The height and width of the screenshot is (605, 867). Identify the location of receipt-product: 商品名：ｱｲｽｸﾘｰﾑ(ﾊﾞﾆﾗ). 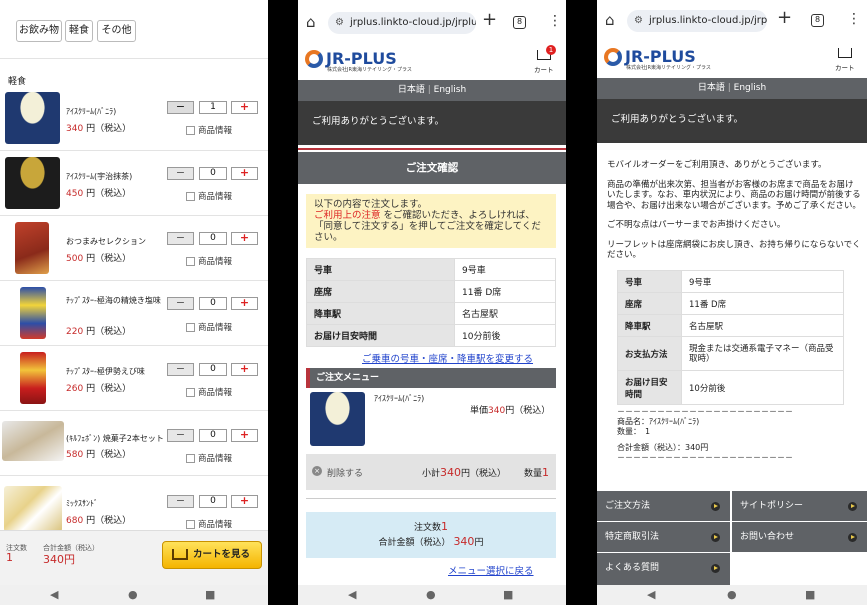
(658, 421).